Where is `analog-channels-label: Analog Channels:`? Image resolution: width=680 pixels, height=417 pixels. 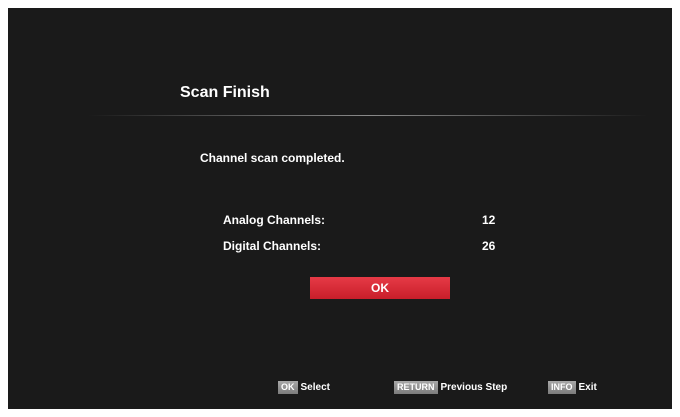 analog-channels-label: Analog Channels: is located at coordinates (274, 220).